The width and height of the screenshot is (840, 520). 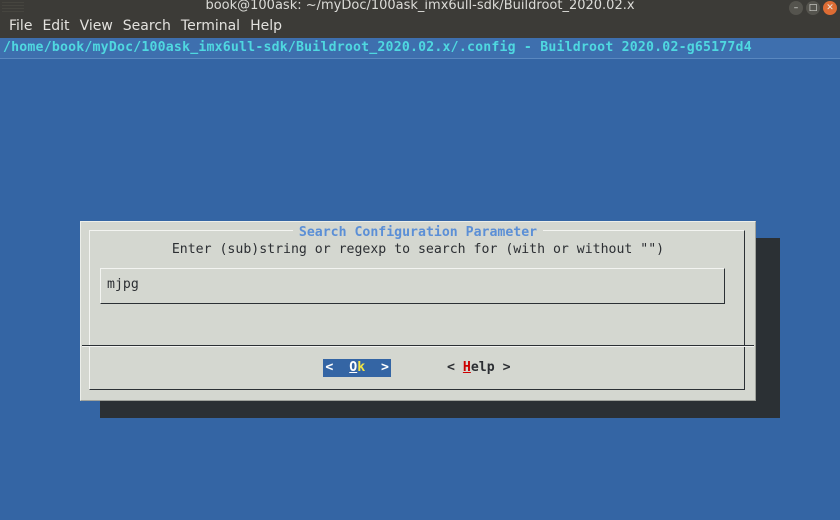 I want to click on dialog-button-row: < Ok > < Help >, so click(x=418, y=368).